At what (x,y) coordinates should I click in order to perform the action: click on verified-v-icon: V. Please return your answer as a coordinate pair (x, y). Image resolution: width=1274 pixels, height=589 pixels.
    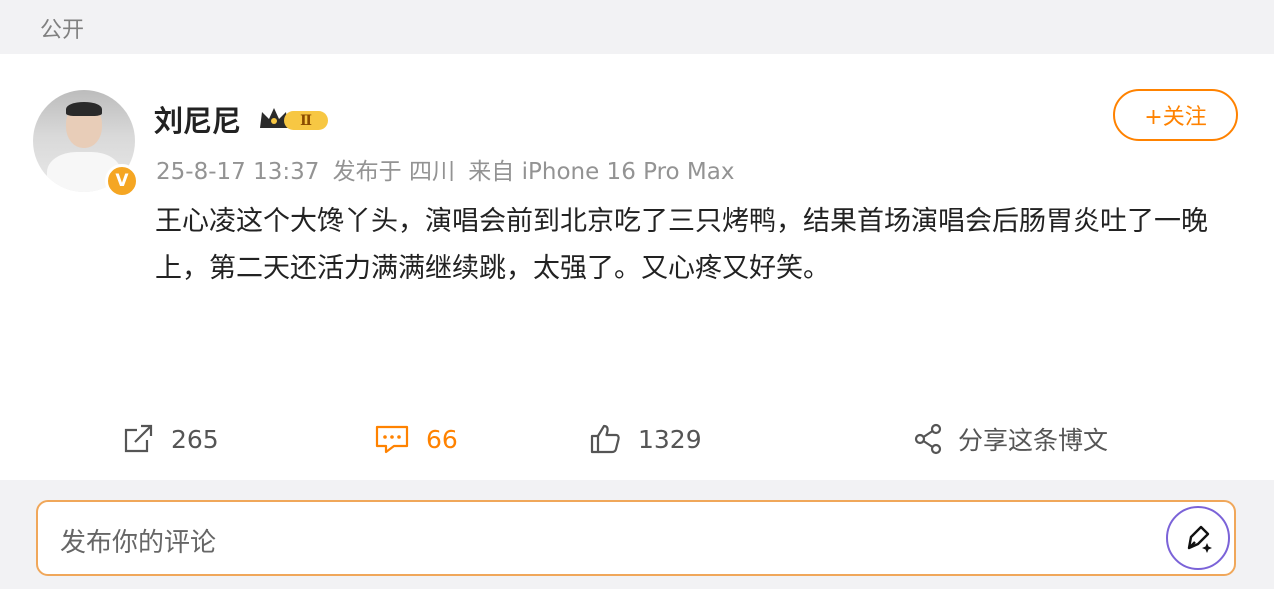
    Looking at the image, I should click on (122, 181).